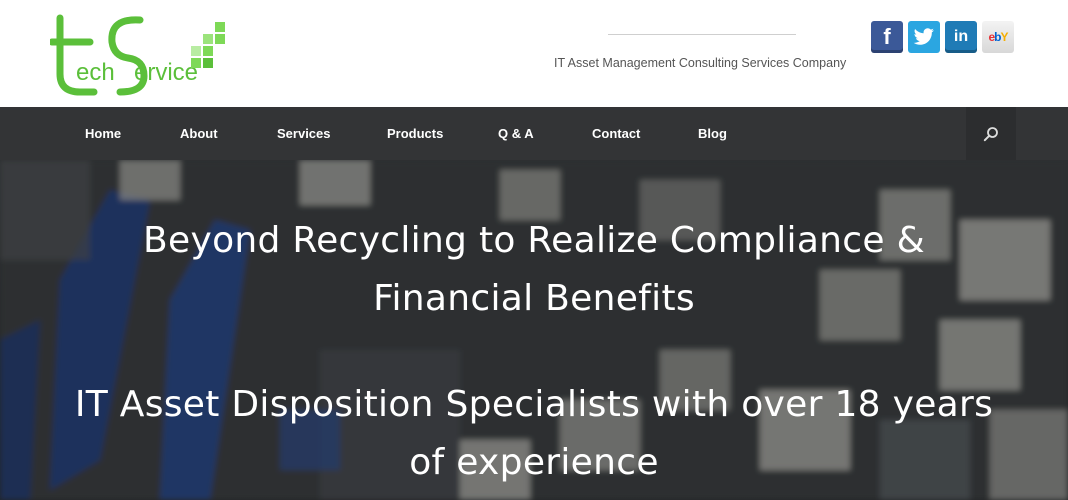 The height and width of the screenshot is (500, 1068). Describe the element at coordinates (415, 133) in the screenshot. I see `nav-item-products: Products` at that location.